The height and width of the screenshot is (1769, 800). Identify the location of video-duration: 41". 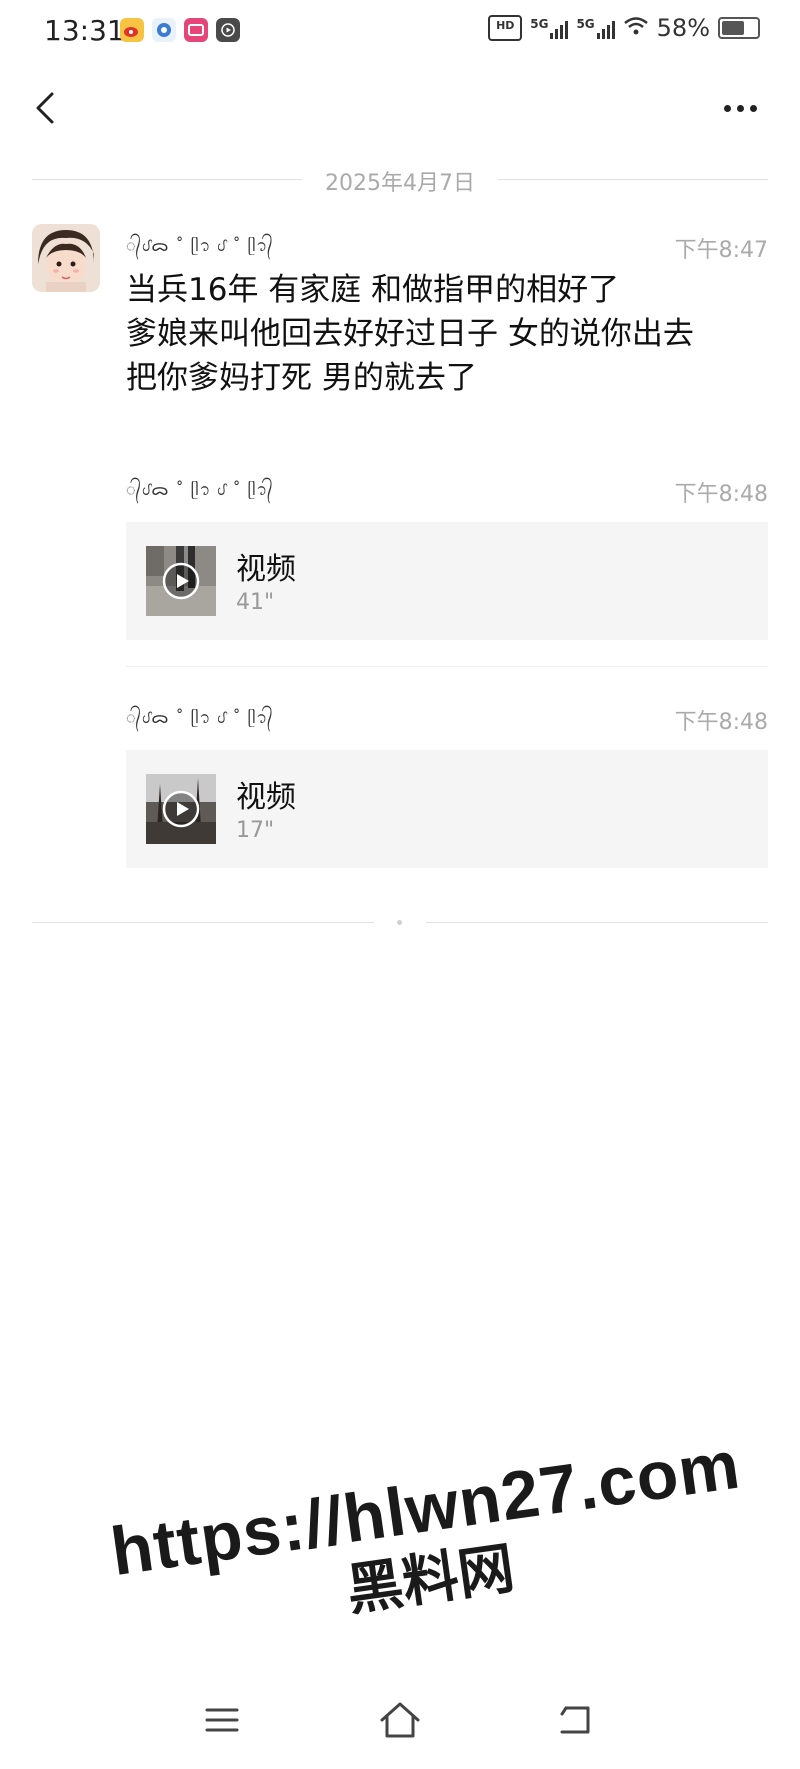
(255, 602).